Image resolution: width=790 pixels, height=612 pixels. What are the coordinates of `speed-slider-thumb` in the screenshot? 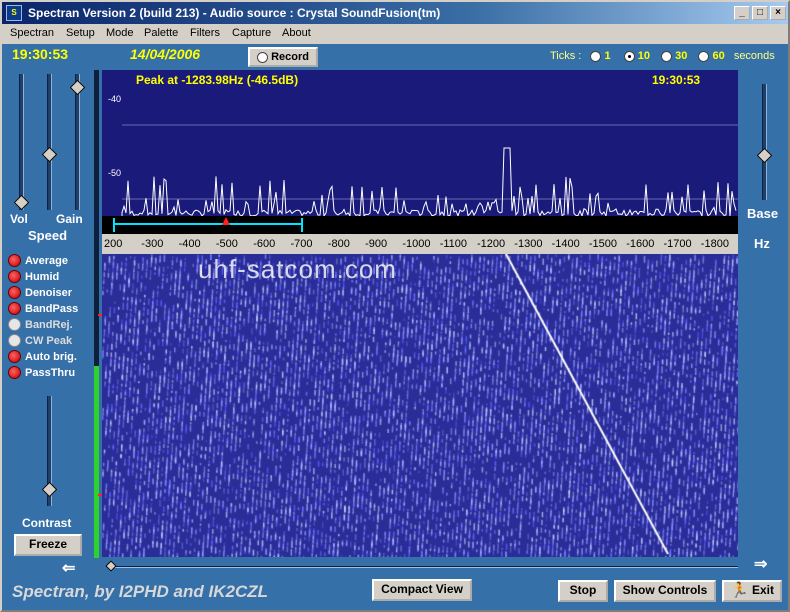 It's located at (49, 154).